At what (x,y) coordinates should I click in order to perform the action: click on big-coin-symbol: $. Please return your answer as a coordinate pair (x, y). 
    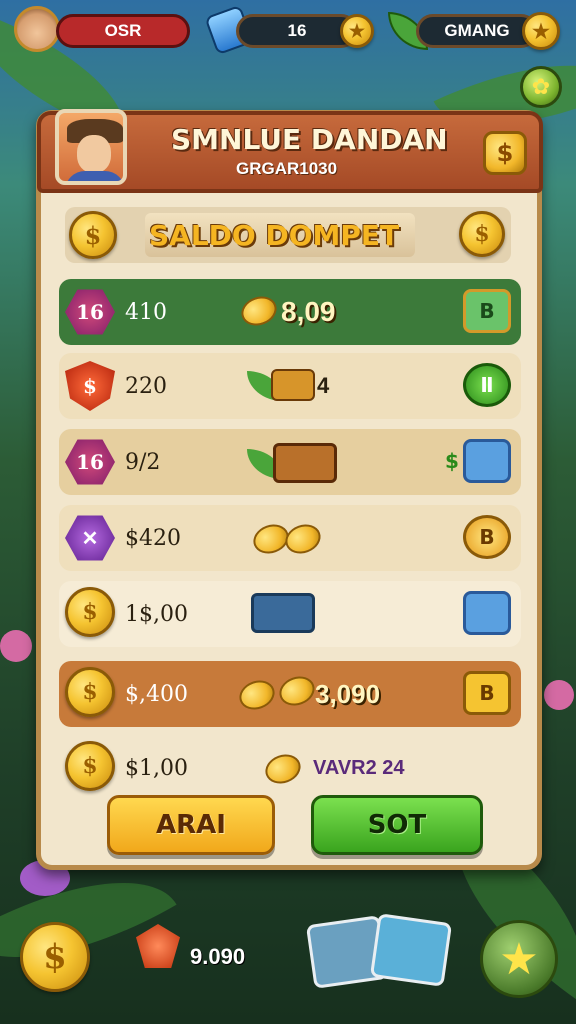
    Looking at the image, I should click on (55, 957).